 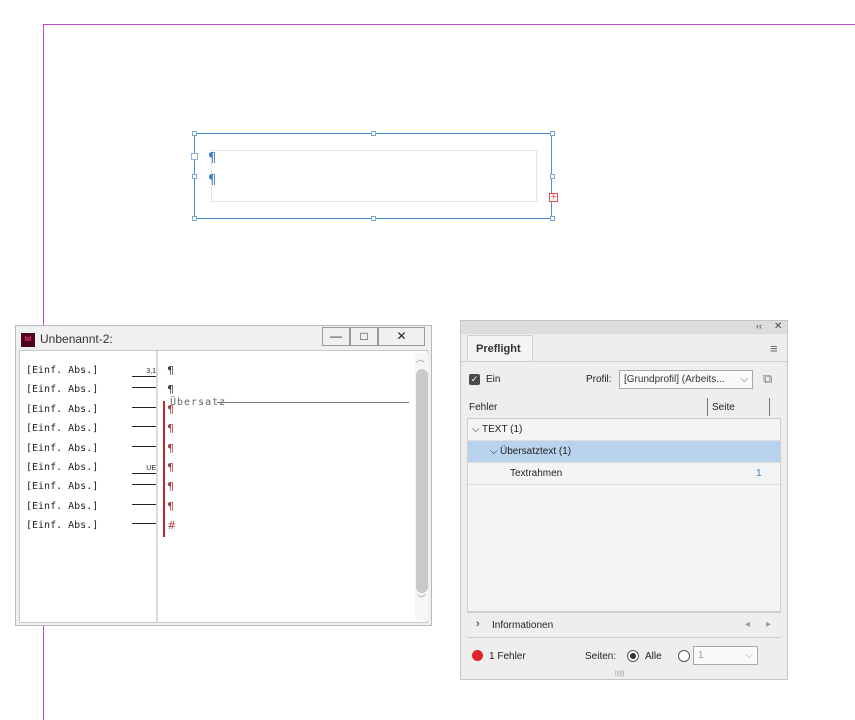 I want to click on tree-row-overset: ⌵ Übersatztext (1), so click(x=624, y=452).